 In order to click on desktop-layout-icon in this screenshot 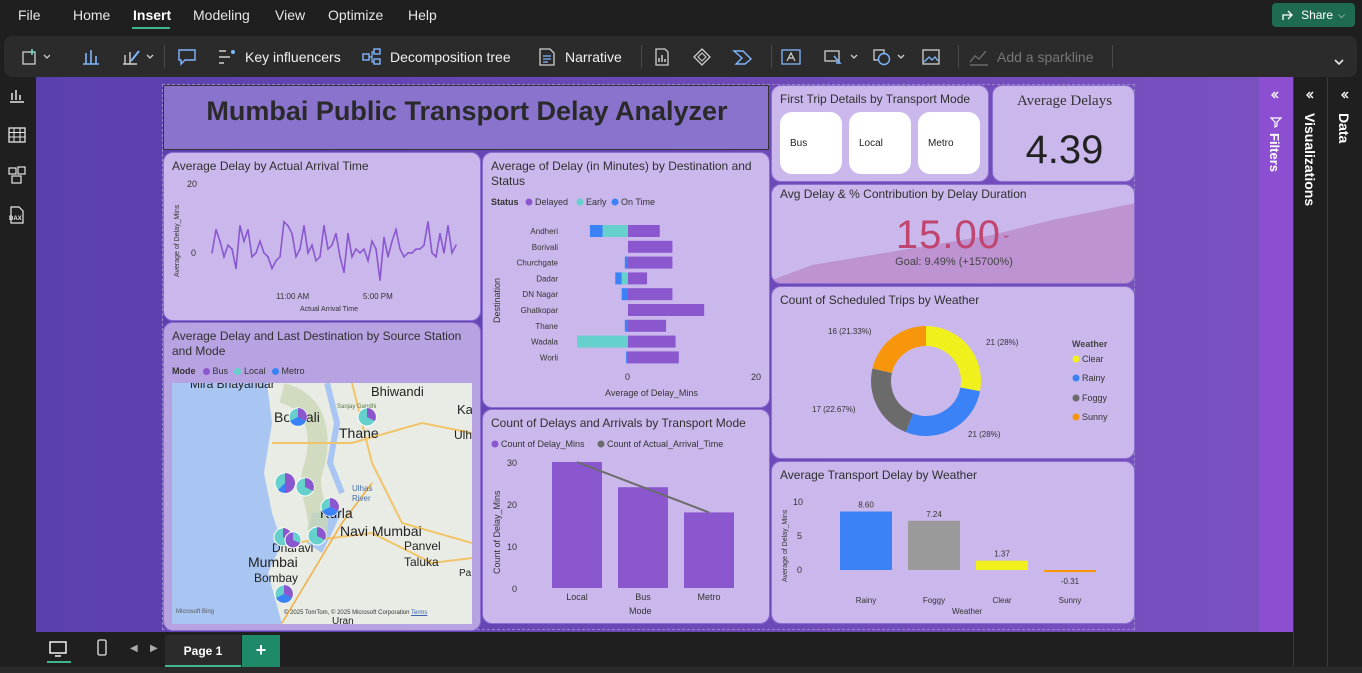, I will do `click(58, 651)`.